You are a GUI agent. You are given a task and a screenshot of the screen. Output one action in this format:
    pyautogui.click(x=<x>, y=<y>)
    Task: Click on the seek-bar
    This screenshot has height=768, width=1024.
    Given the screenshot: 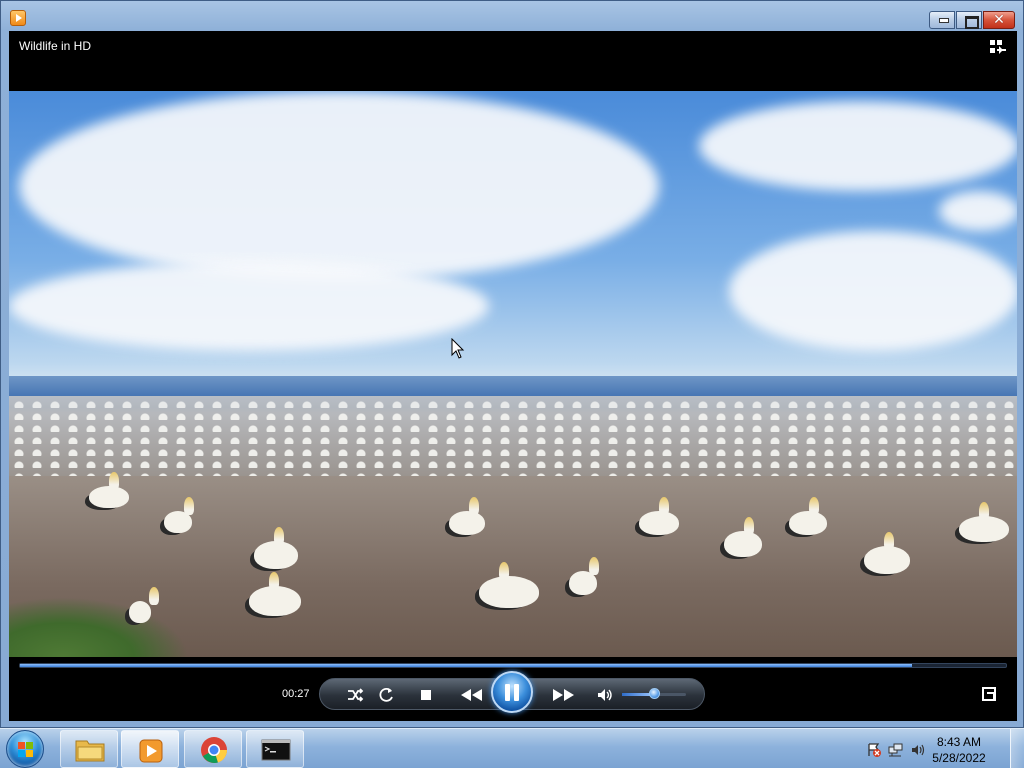 What is the action you would take?
    pyautogui.click(x=513, y=665)
    